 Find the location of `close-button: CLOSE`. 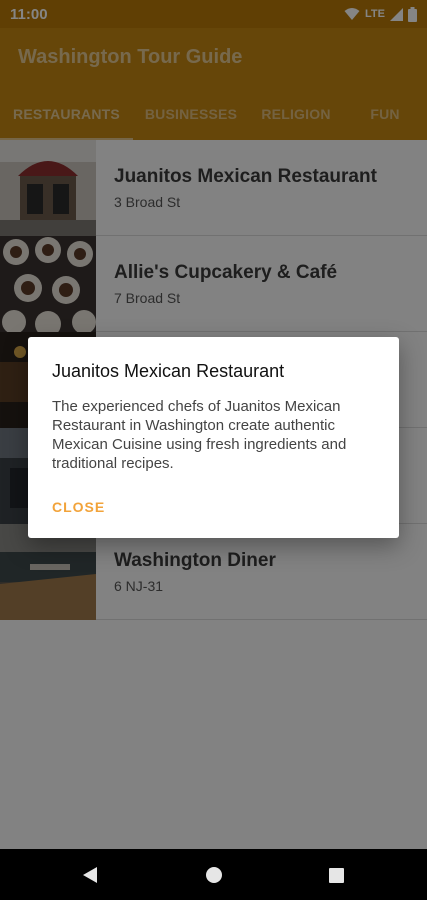

close-button: CLOSE is located at coordinates (78, 507).